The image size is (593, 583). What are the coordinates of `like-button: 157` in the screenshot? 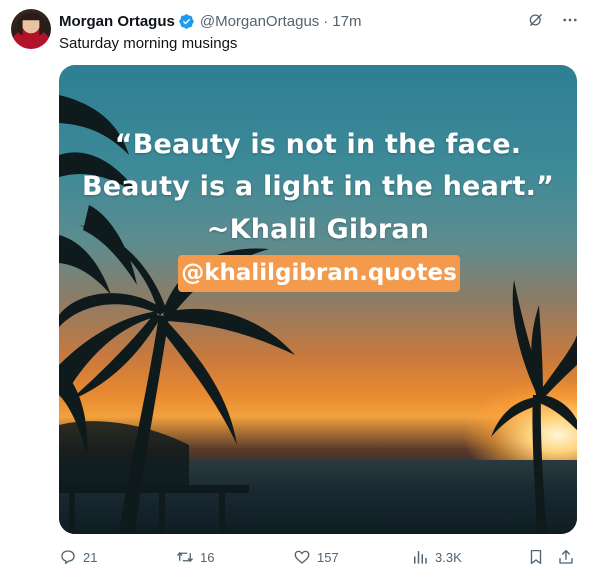 It's located at (316, 557).